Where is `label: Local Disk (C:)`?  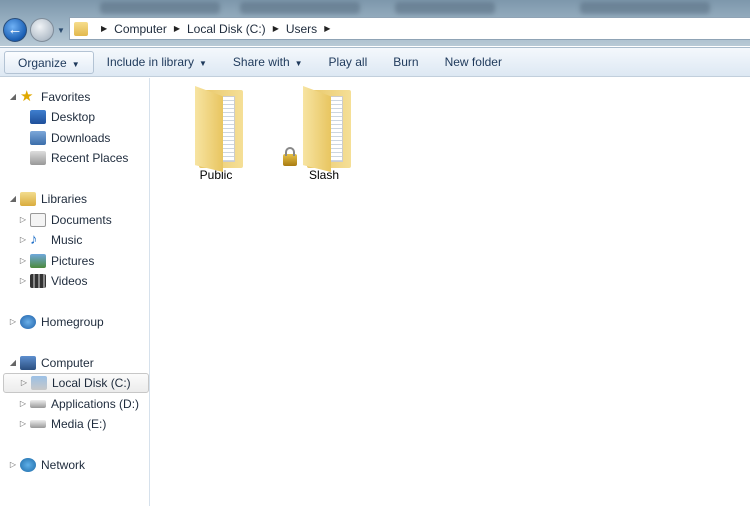 label: Local Disk (C:) is located at coordinates (91, 383).